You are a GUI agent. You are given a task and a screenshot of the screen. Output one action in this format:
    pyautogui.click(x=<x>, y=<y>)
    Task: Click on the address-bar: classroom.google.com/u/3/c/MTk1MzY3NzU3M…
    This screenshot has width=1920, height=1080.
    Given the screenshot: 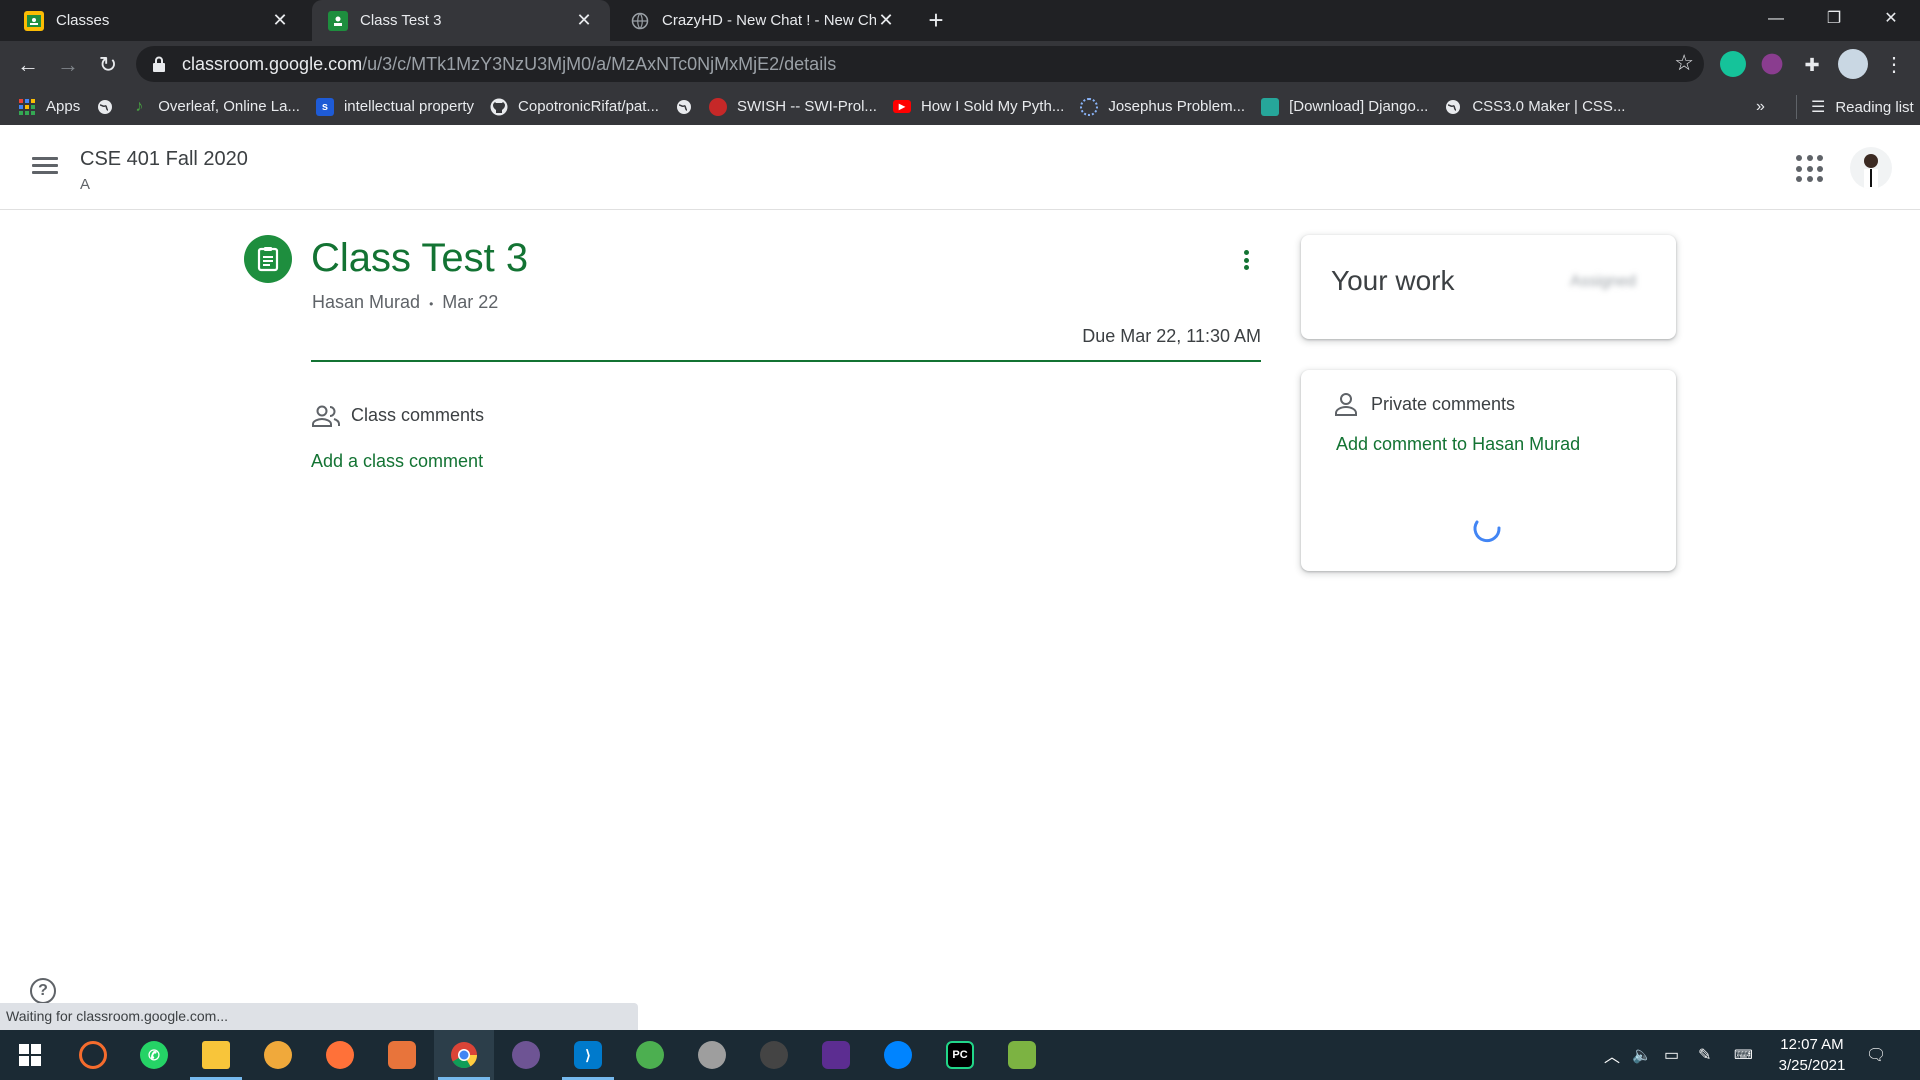 What is the action you would take?
    pyautogui.click(x=920, y=64)
    